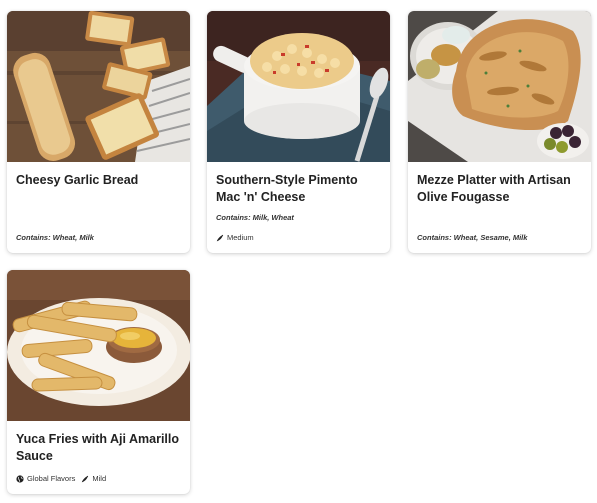  I want to click on yuca-fries-photo, so click(98, 345).